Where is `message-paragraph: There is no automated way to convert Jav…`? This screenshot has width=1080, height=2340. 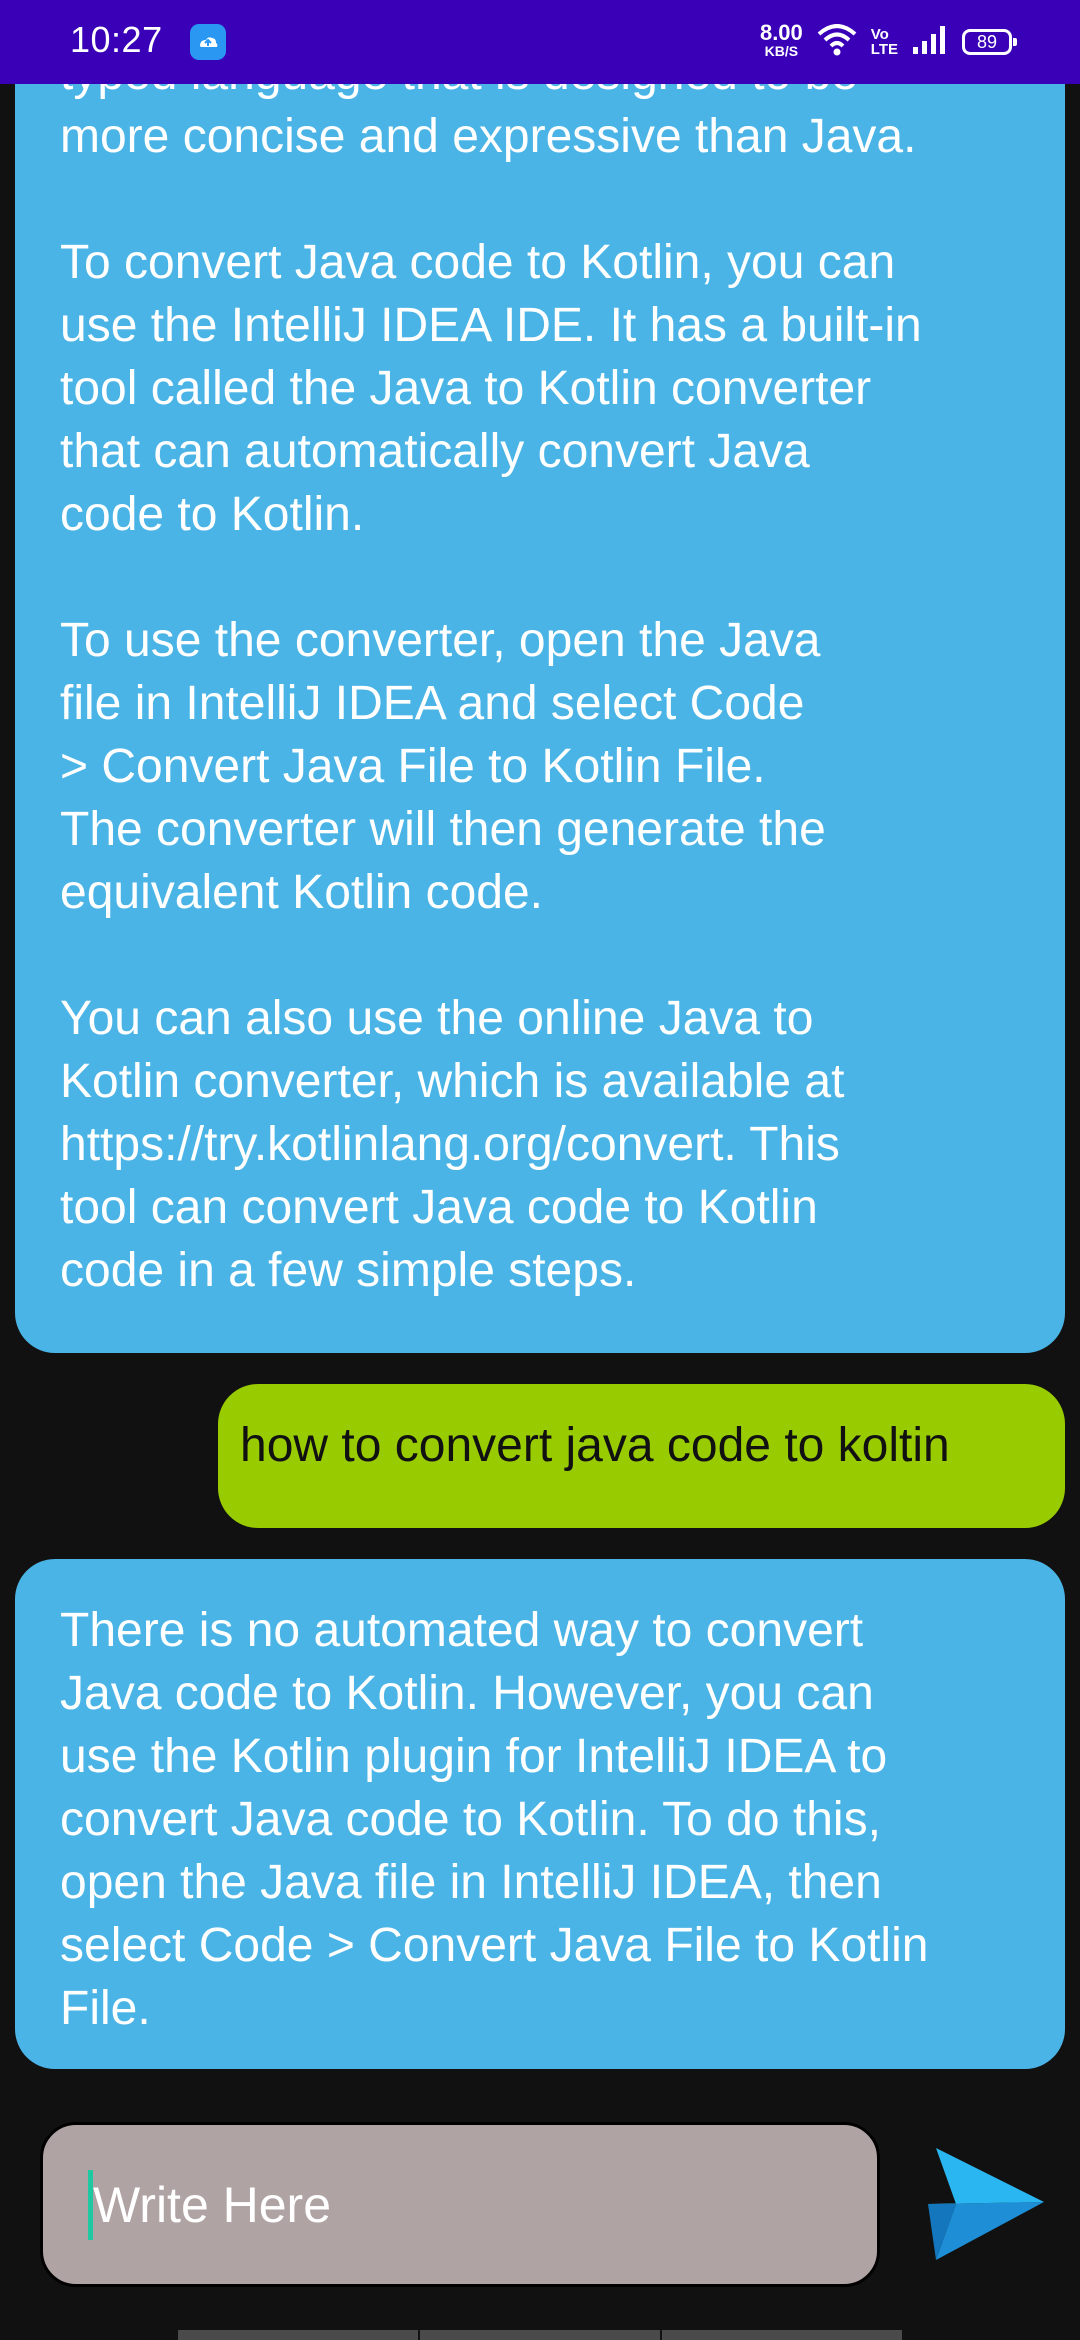
message-paragraph: There is no automated way to convert Jav… is located at coordinates (494, 1819).